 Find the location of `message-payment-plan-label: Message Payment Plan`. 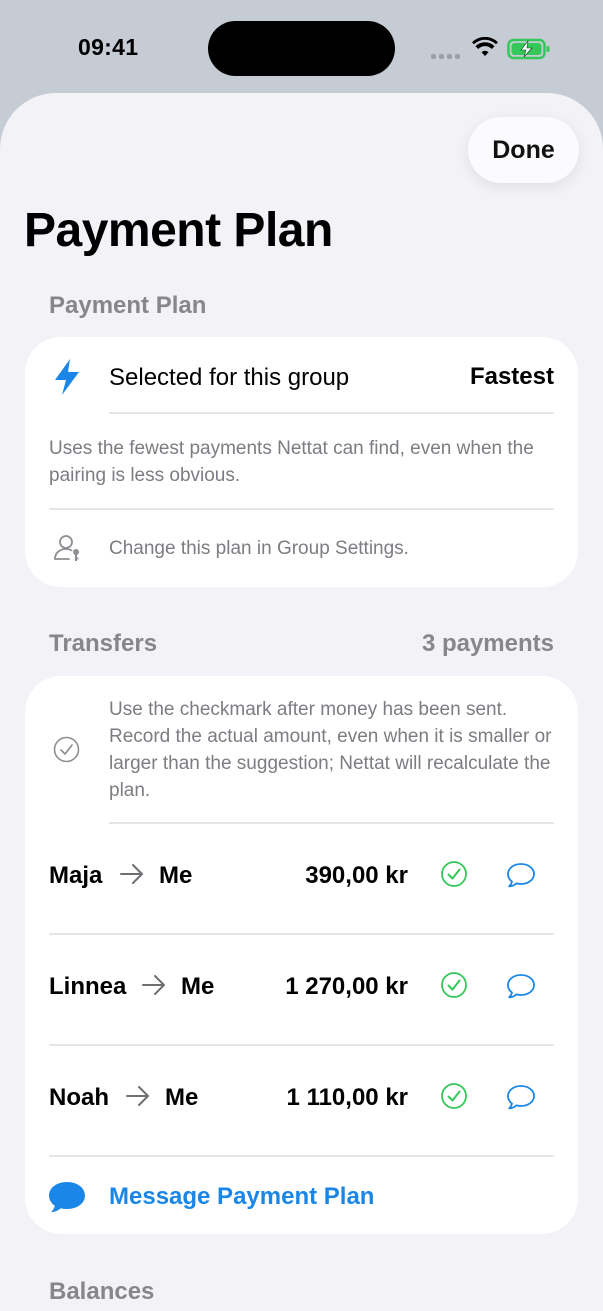

message-payment-plan-label: Message Payment Plan is located at coordinates (242, 1196).